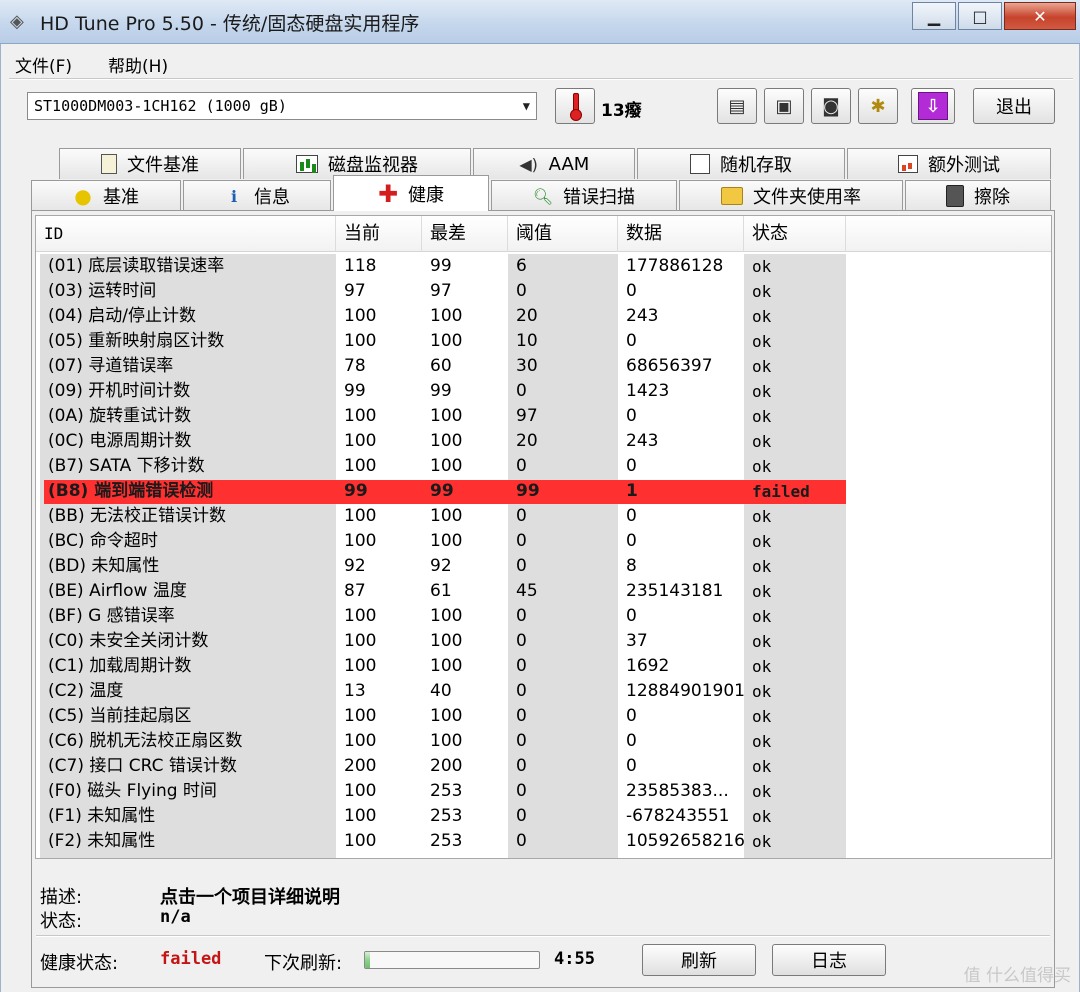 Image resolution: width=1080 pixels, height=992 pixels. I want to click on save-down-icon: ⇩, so click(933, 106).